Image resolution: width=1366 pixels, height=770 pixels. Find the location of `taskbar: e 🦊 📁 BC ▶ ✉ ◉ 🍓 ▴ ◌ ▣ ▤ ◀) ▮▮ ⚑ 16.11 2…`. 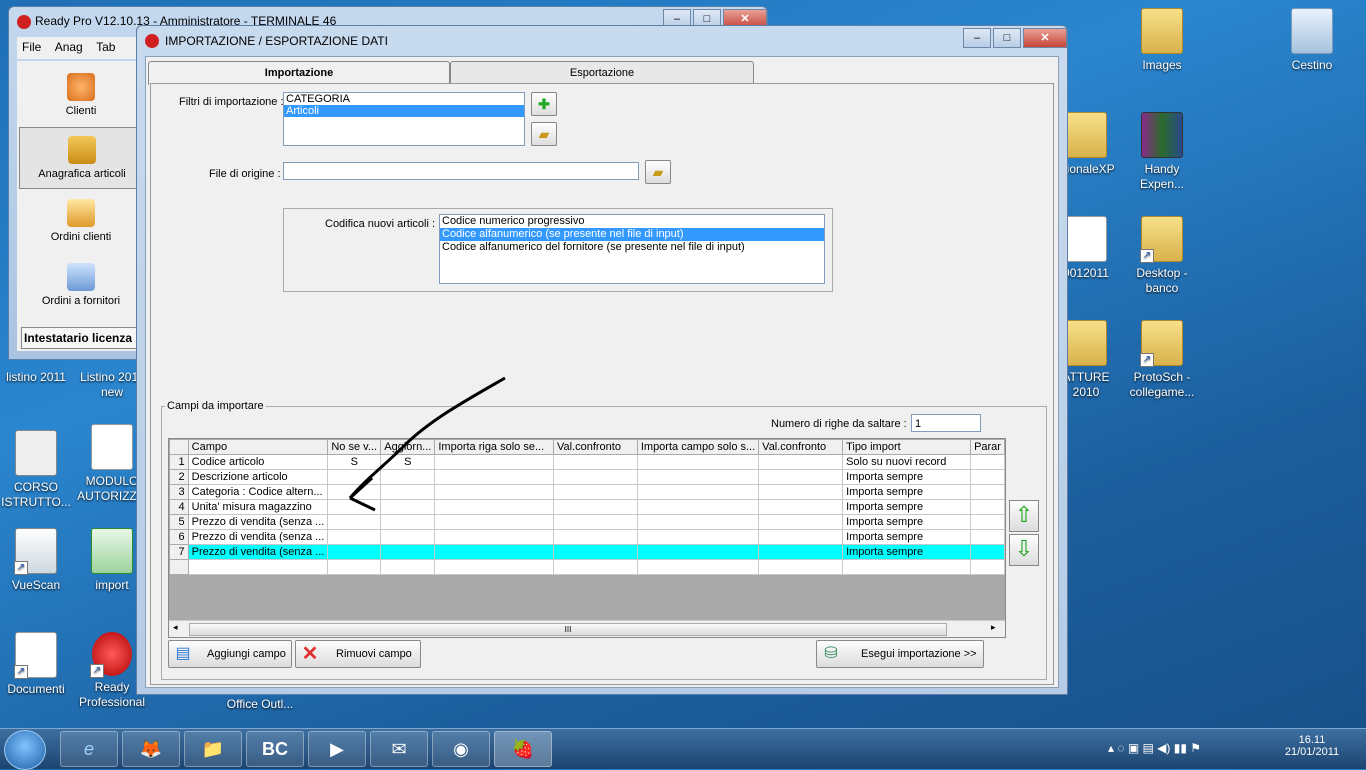

taskbar: e 🦊 📁 BC ▶ ✉ ◉ 🍓 ▴ ◌ ▣ ▤ ◀) ▮▮ ⚑ 16.11 2… is located at coordinates (683, 749).